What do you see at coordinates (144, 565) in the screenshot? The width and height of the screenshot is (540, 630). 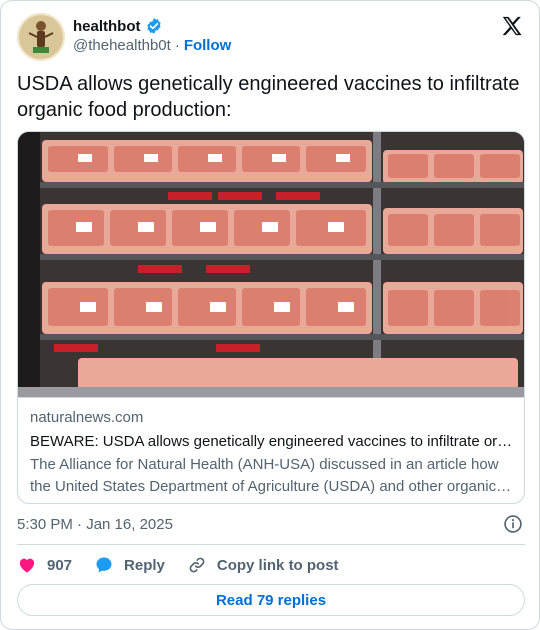 I see `reply-label: Reply` at bounding box center [144, 565].